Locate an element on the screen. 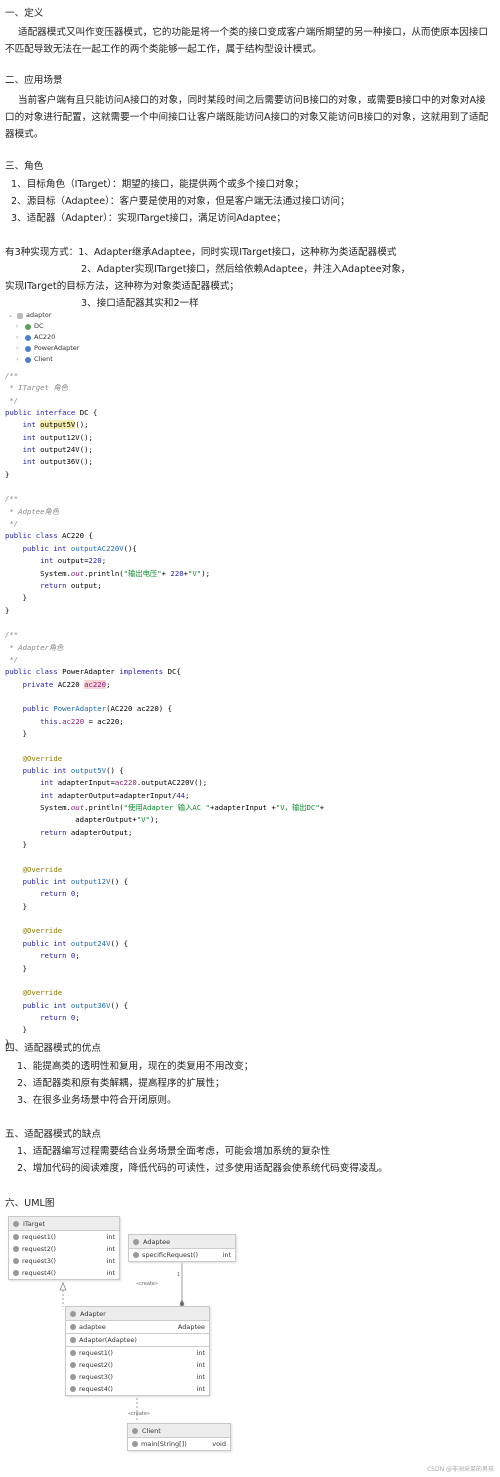 The width and height of the screenshot is (500, 1477). chevron-down-icon: ⌄ is located at coordinates (11, 315).